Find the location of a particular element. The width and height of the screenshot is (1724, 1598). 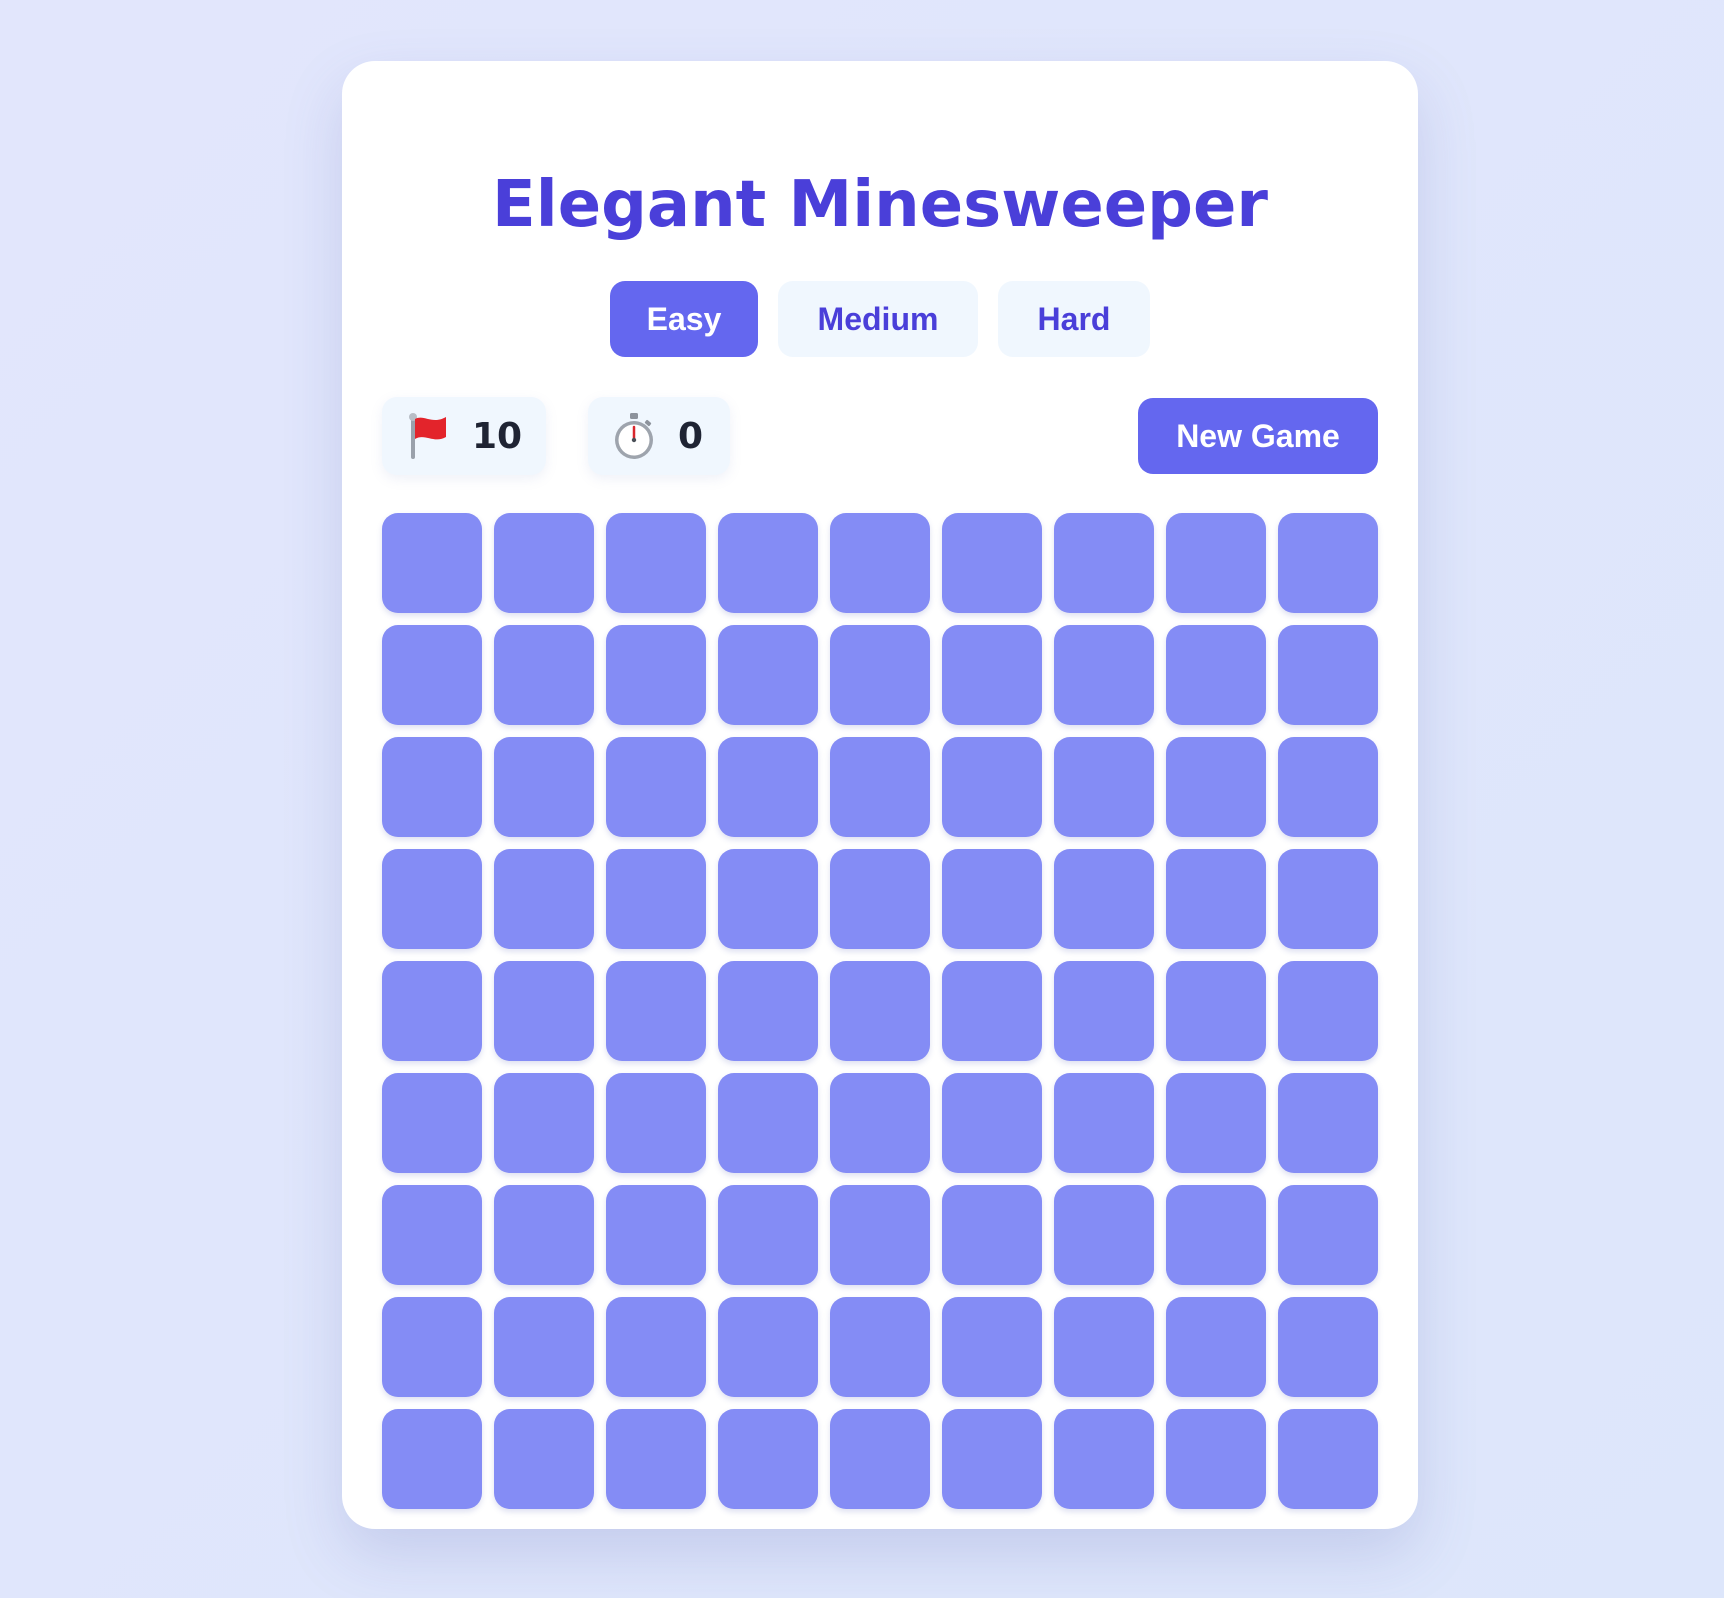

timer-value: 0 is located at coordinates (691, 436).